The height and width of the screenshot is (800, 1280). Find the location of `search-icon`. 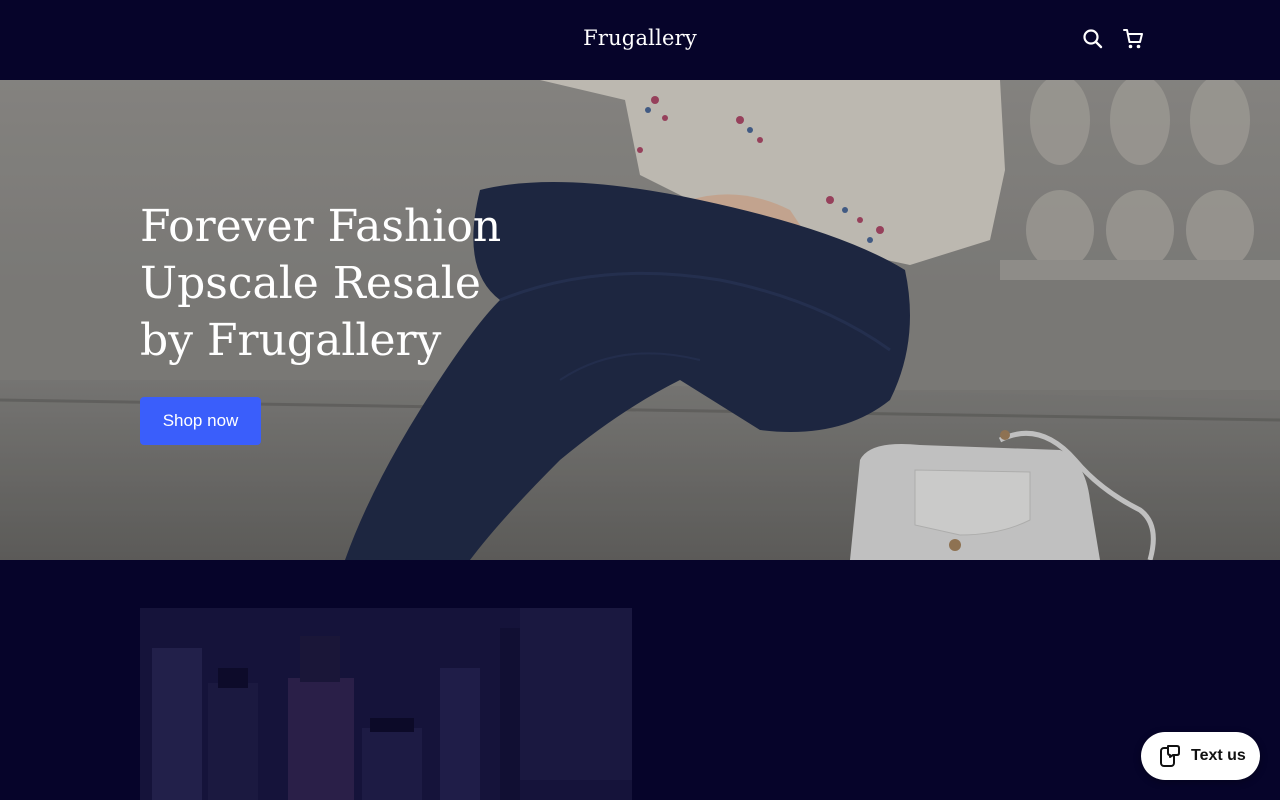

search-icon is located at coordinates (1093, 39).